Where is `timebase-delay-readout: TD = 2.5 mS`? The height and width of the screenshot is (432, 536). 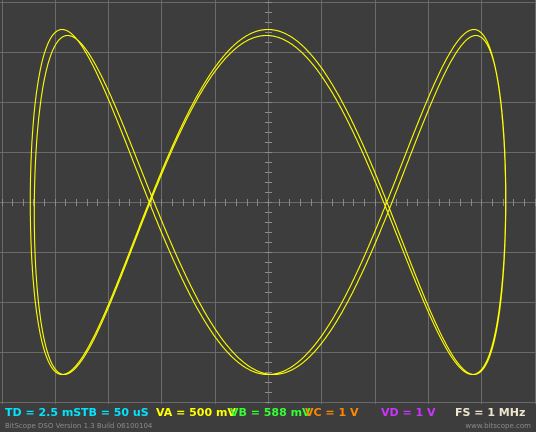
timebase-delay-readout: TD = 2.5 mS is located at coordinates (43, 412).